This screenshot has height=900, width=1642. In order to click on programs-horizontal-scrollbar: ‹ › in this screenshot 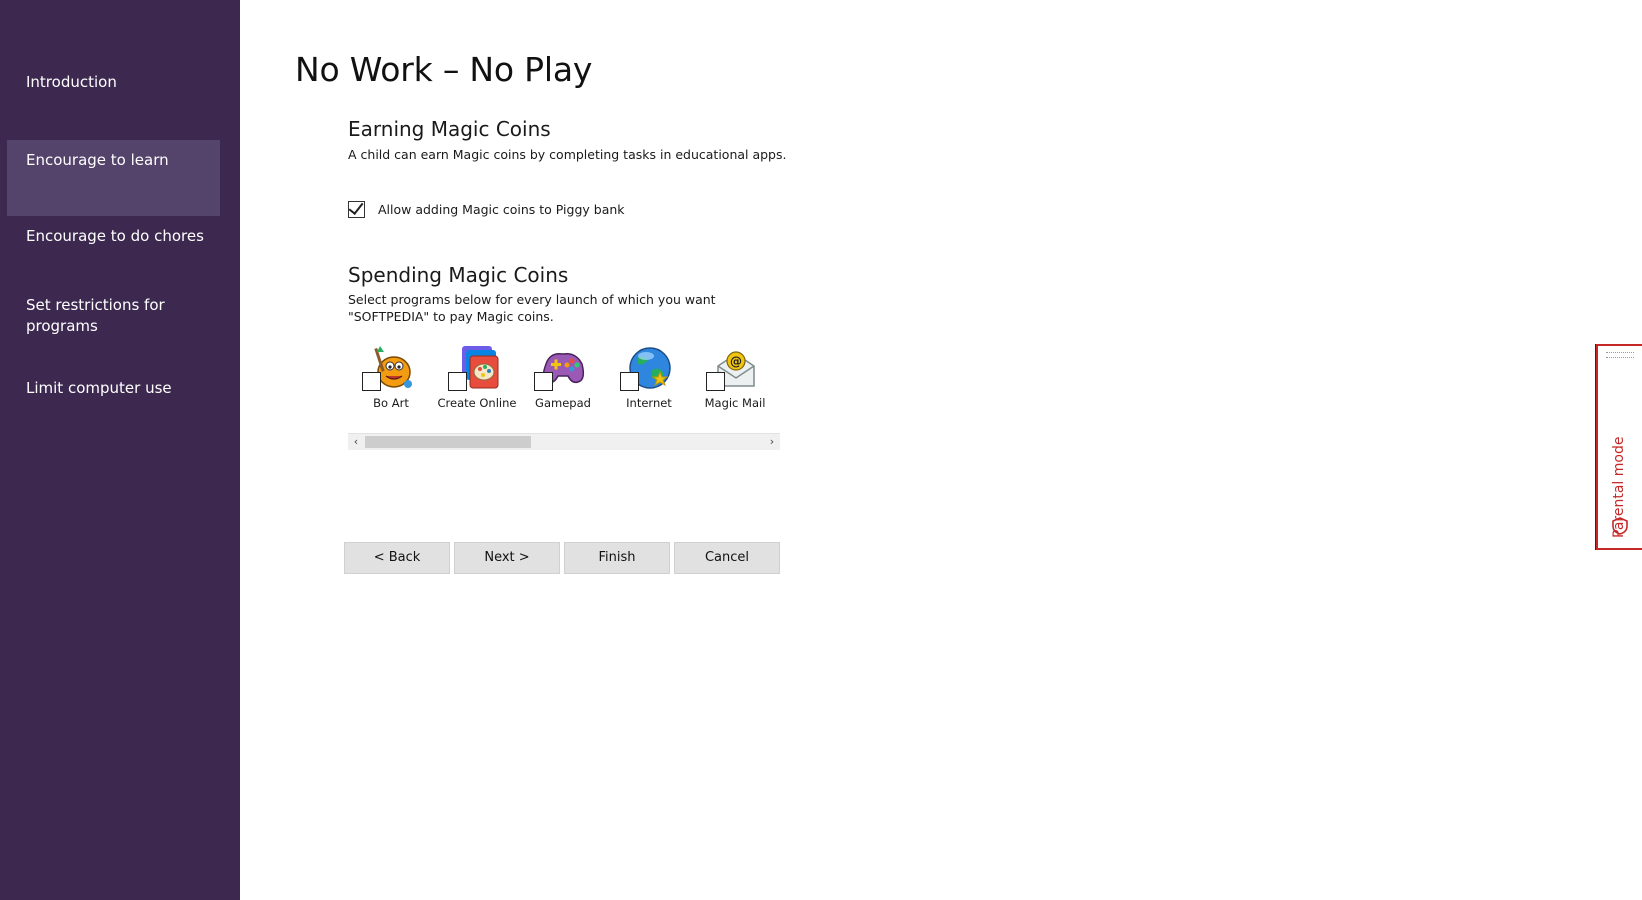, I will do `click(564, 441)`.